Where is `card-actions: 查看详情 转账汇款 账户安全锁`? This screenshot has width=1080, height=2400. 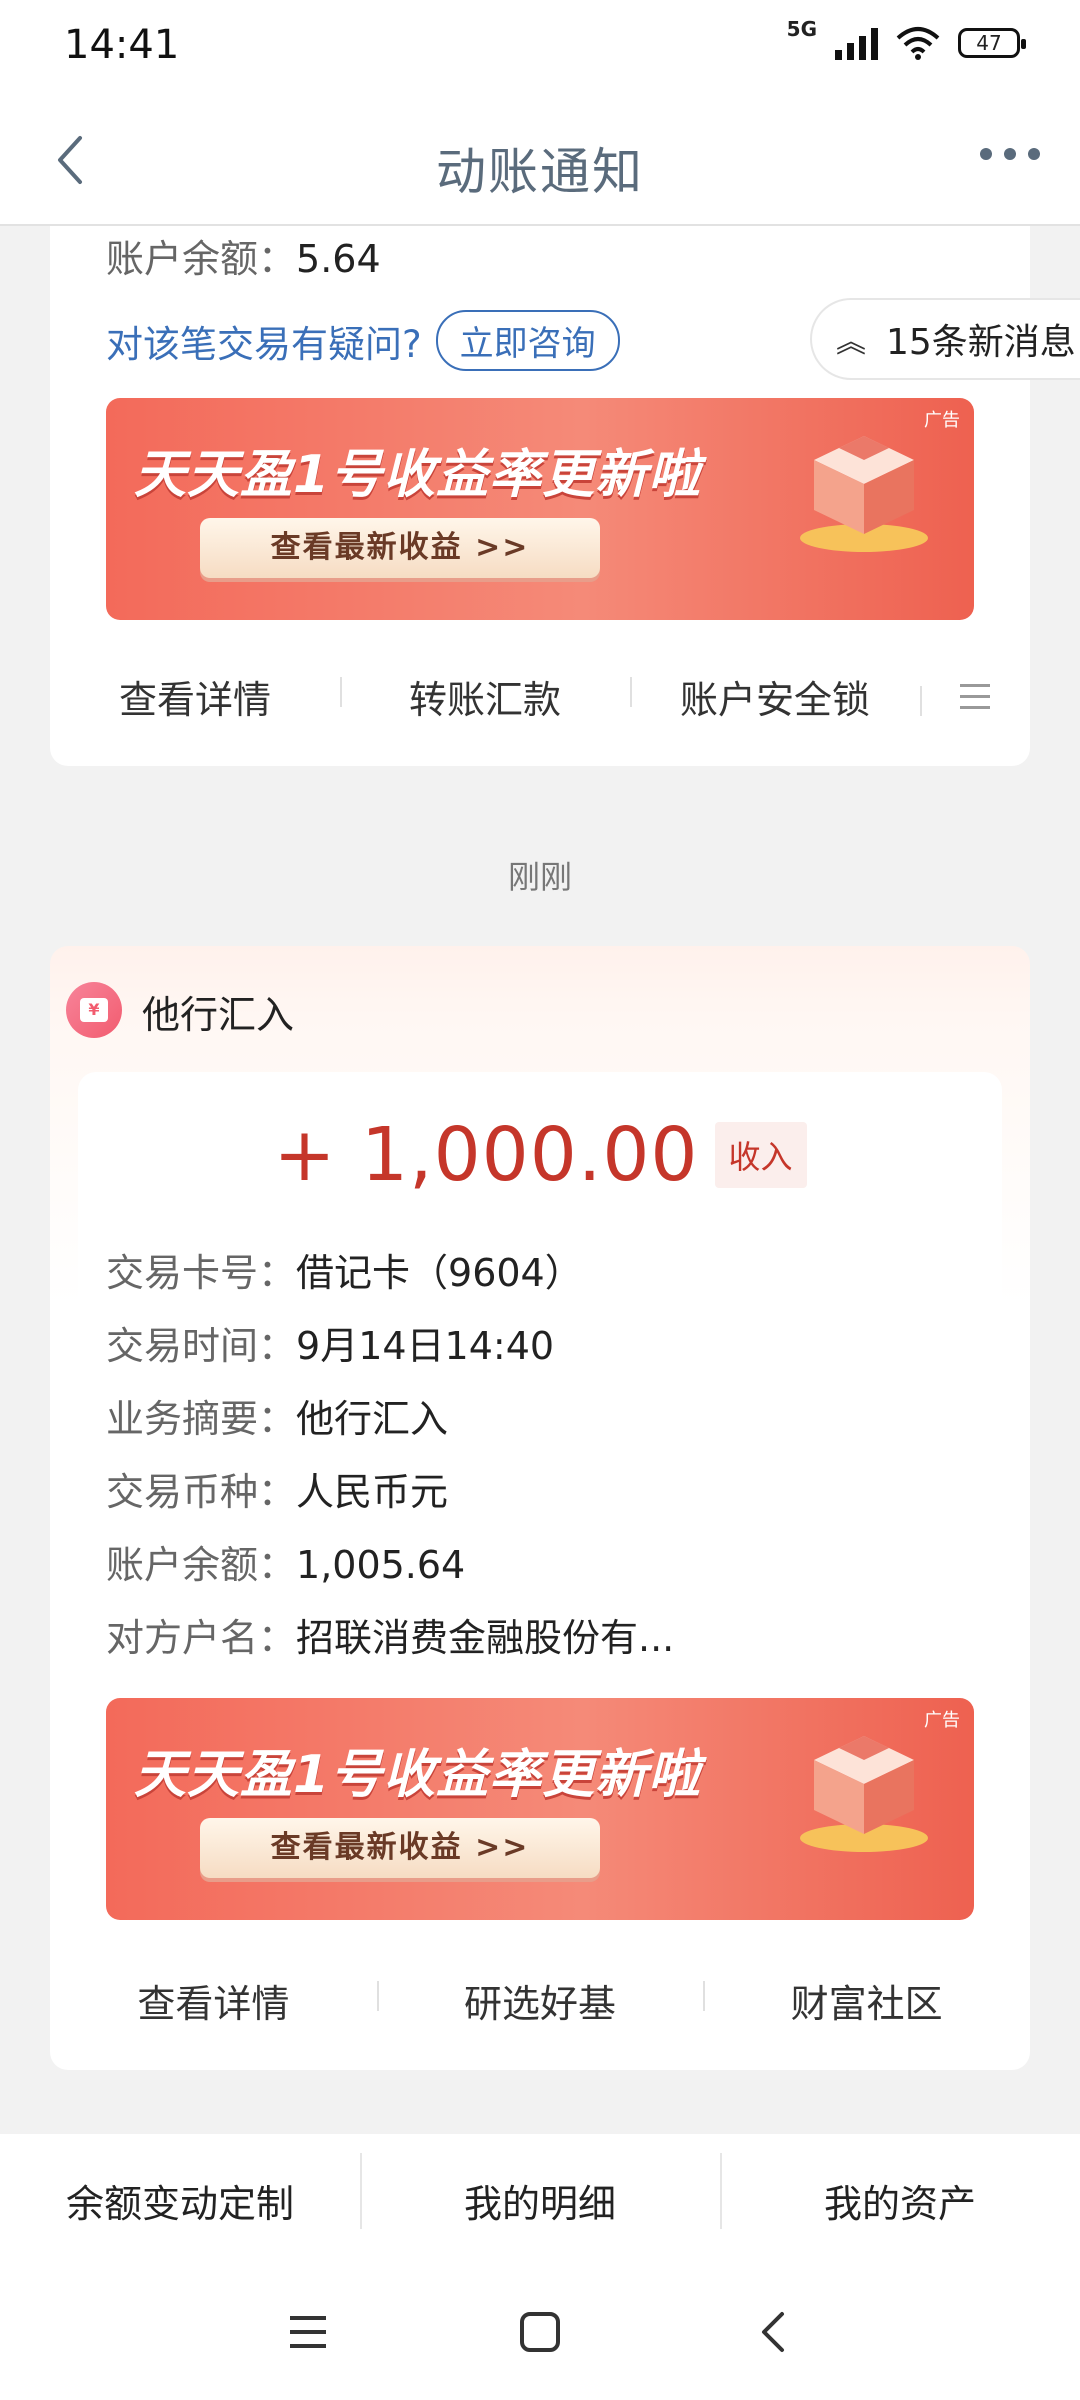 card-actions: 查看详情 转账汇款 账户安全锁 is located at coordinates (540, 696).